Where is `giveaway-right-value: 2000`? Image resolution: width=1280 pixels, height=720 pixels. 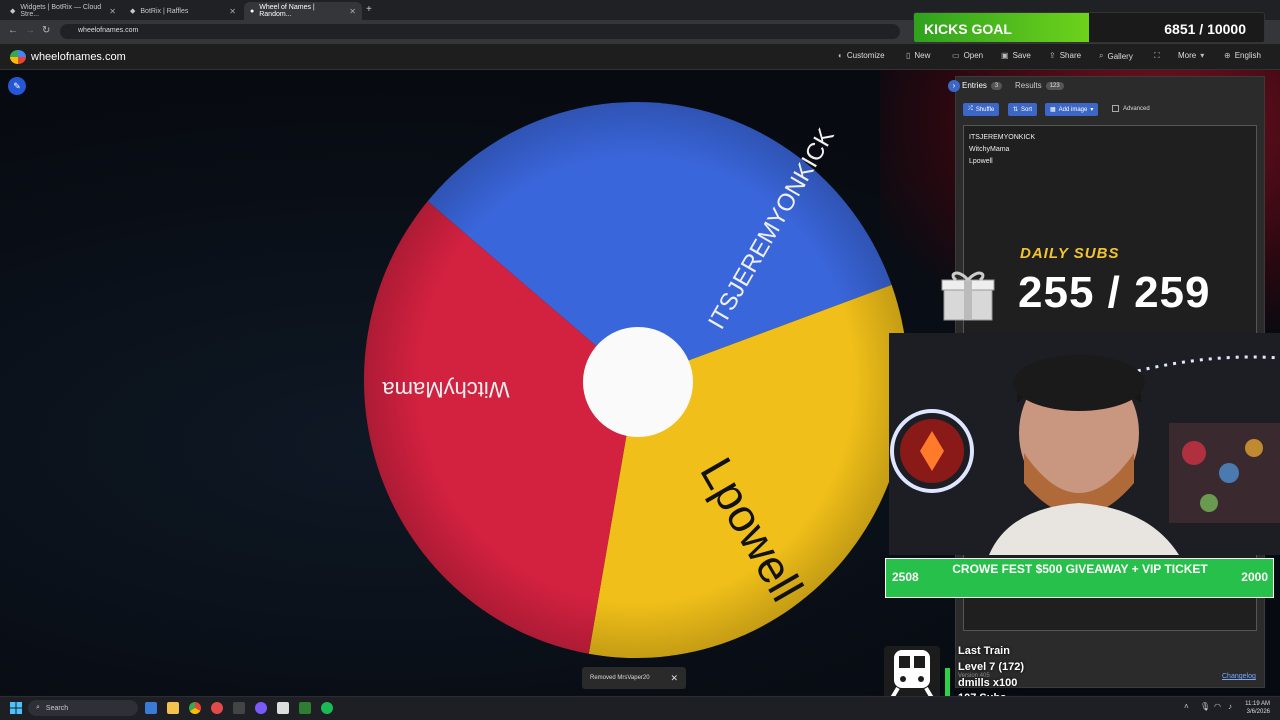 giveaway-right-value: 2000 is located at coordinates (1254, 577).